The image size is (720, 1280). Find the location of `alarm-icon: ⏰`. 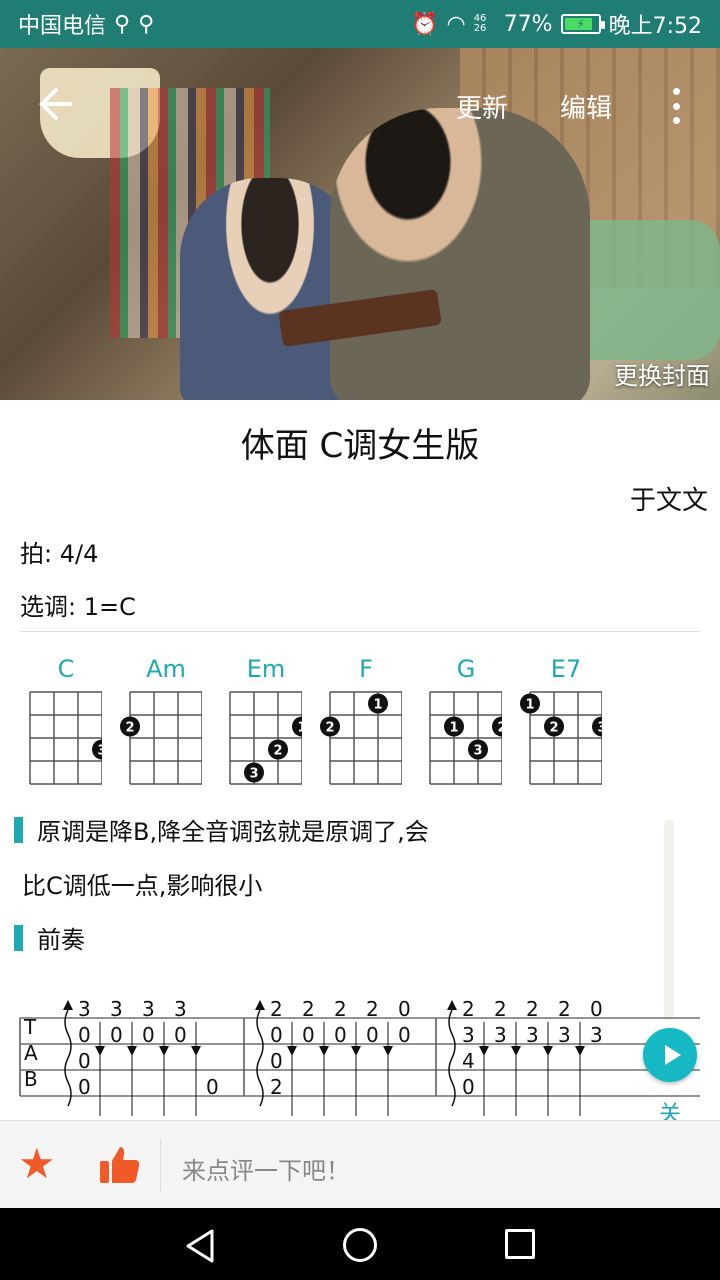

alarm-icon: ⏰ is located at coordinates (425, 24).